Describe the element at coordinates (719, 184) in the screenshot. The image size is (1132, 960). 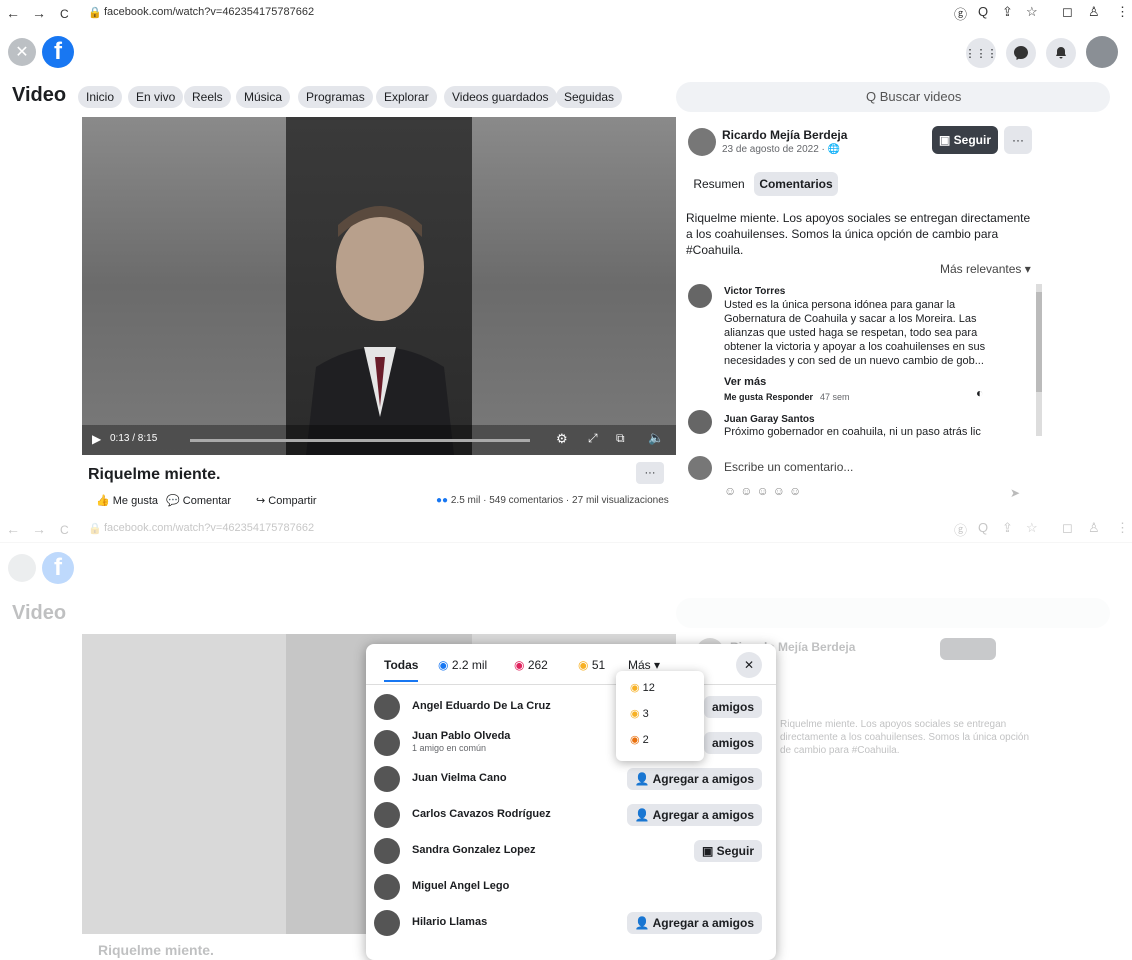
I see `tab-resumen: Resumen` at that location.